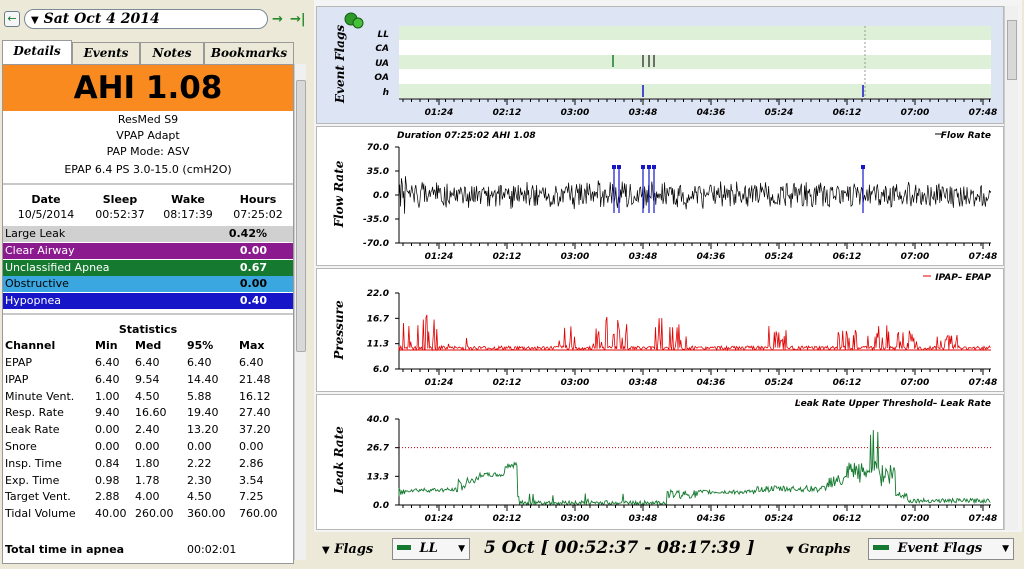  Describe the element at coordinates (378, 345) in the screenshot. I see `pressure-y-tick-label: 11.3` at that location.